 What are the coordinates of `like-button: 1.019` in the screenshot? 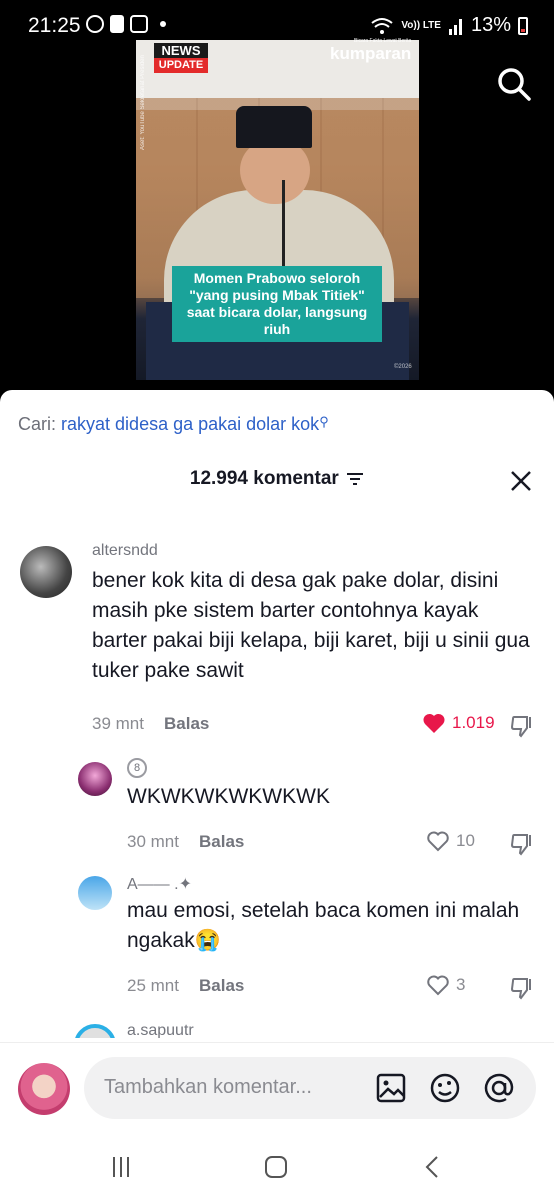 It's located at (458, 723).